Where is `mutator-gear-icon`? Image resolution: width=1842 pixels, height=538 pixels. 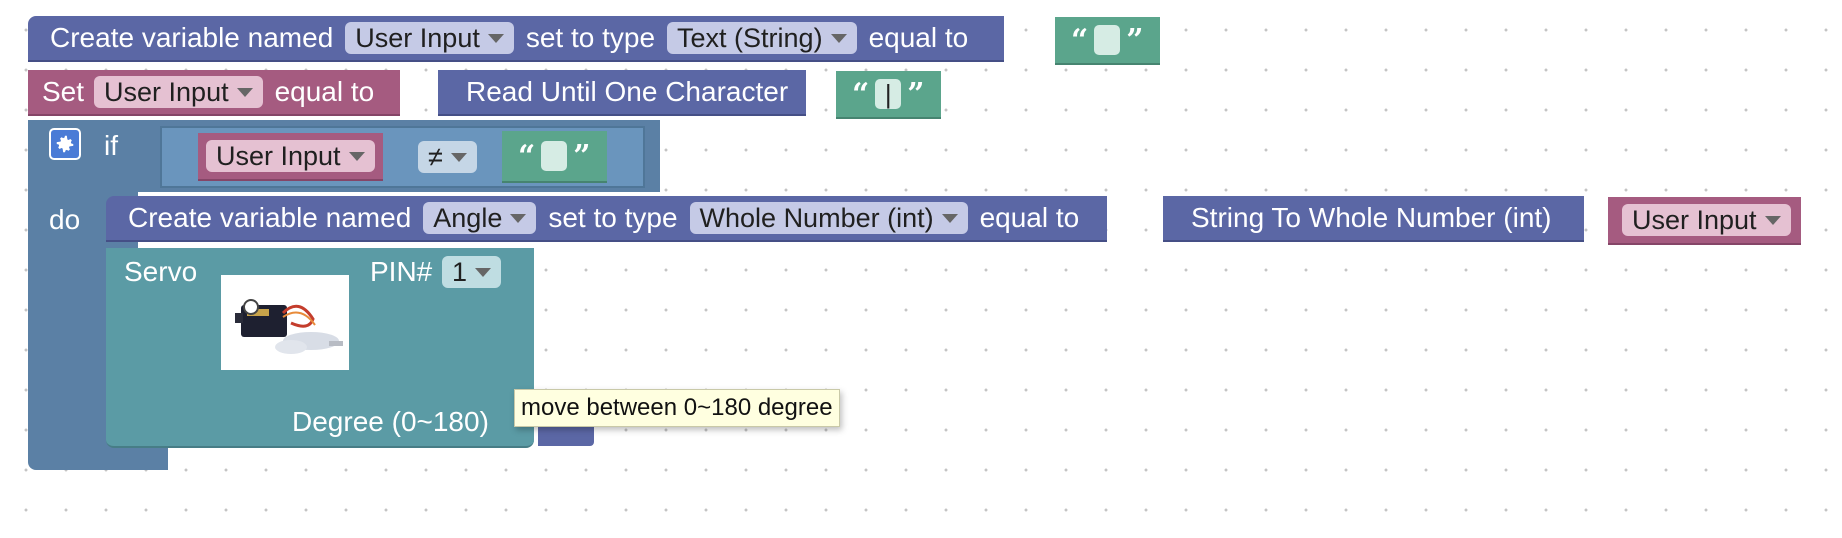 mutator-gear-icon is located at coordinates (65, 144).